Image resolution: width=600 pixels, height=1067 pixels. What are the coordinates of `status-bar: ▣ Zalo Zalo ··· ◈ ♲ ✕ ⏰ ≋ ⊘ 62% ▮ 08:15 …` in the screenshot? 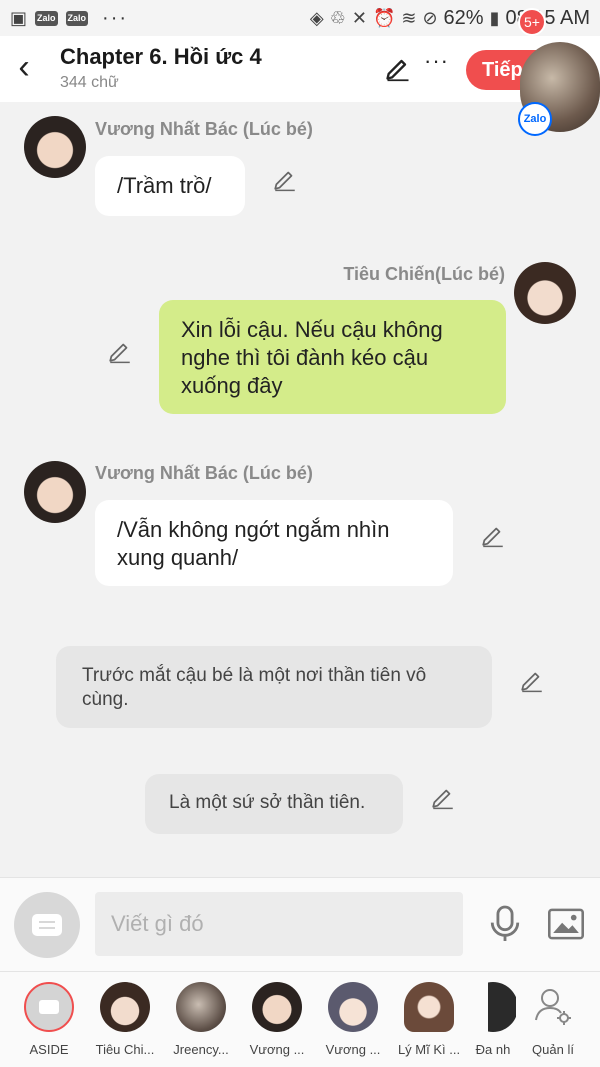 It's located at (300, 18).